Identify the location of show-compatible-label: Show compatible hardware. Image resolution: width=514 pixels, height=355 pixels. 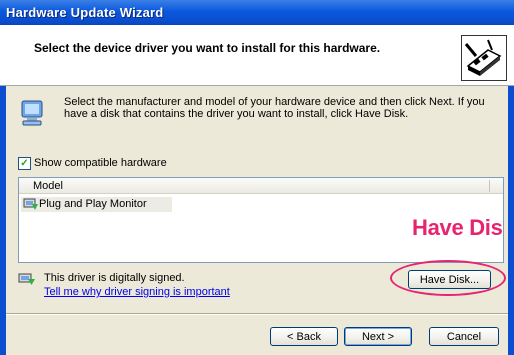
(100, 163).